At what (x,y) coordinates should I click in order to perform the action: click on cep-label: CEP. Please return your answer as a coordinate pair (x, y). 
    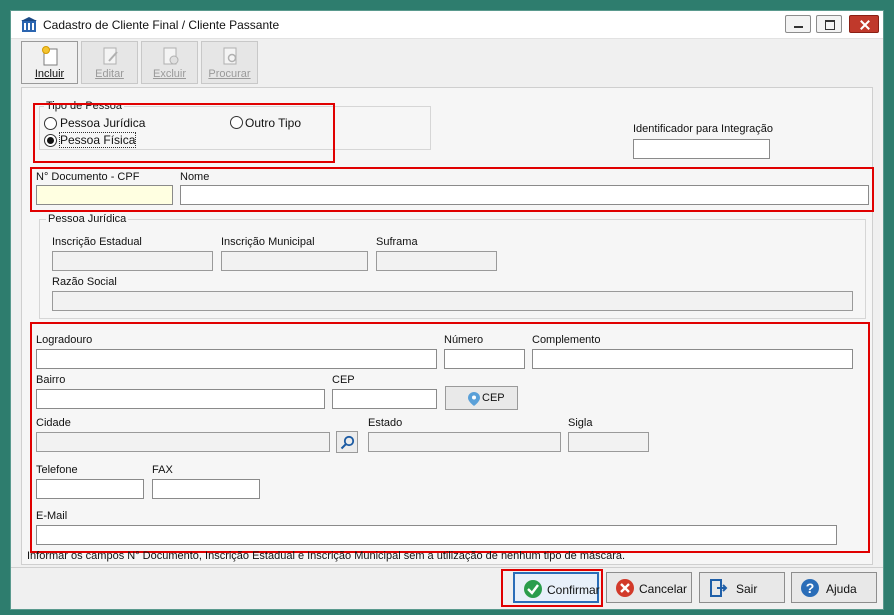
    Looking at the image, I should click on (343, 380).